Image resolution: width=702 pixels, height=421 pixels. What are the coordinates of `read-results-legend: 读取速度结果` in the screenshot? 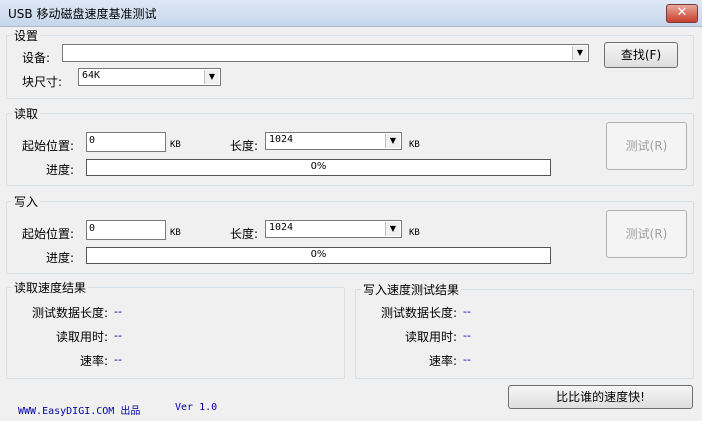 It's located at (50, 287).